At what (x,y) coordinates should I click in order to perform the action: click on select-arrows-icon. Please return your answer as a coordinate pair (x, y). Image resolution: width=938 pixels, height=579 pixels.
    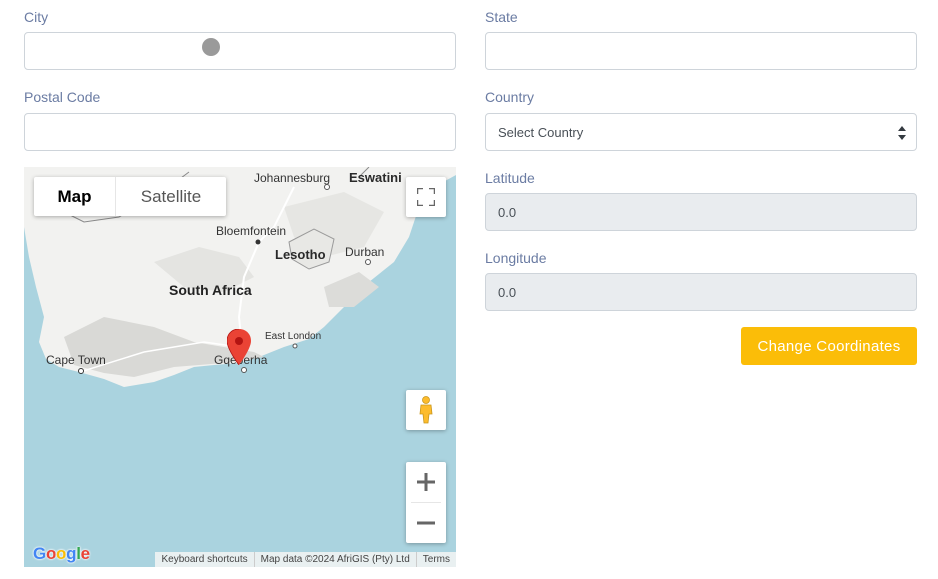
    Looking at the image, I should click on (902, 133).